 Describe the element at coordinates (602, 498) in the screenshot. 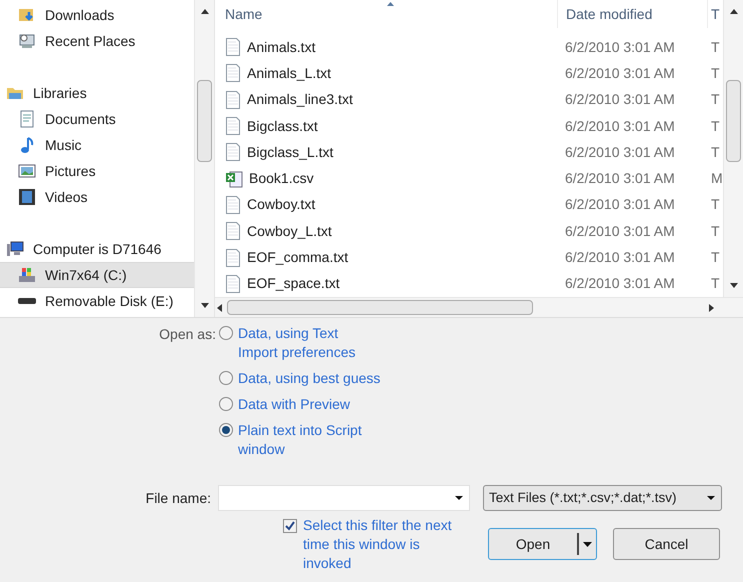

I see `file-type-dropdown: Text Files (*.txt;*.csv;*.dat;*.tsv)` at that location.